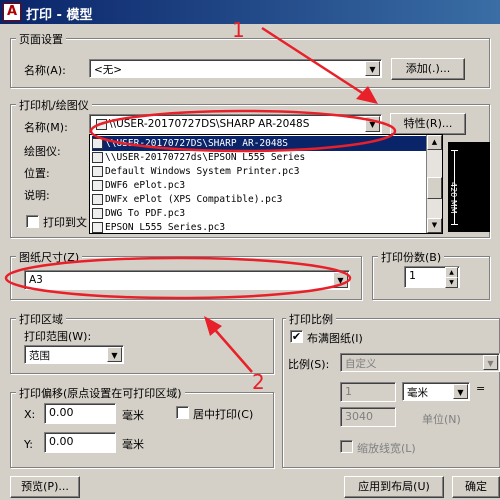  I want to click on annotation-number-1: 1, so click(238, 30).